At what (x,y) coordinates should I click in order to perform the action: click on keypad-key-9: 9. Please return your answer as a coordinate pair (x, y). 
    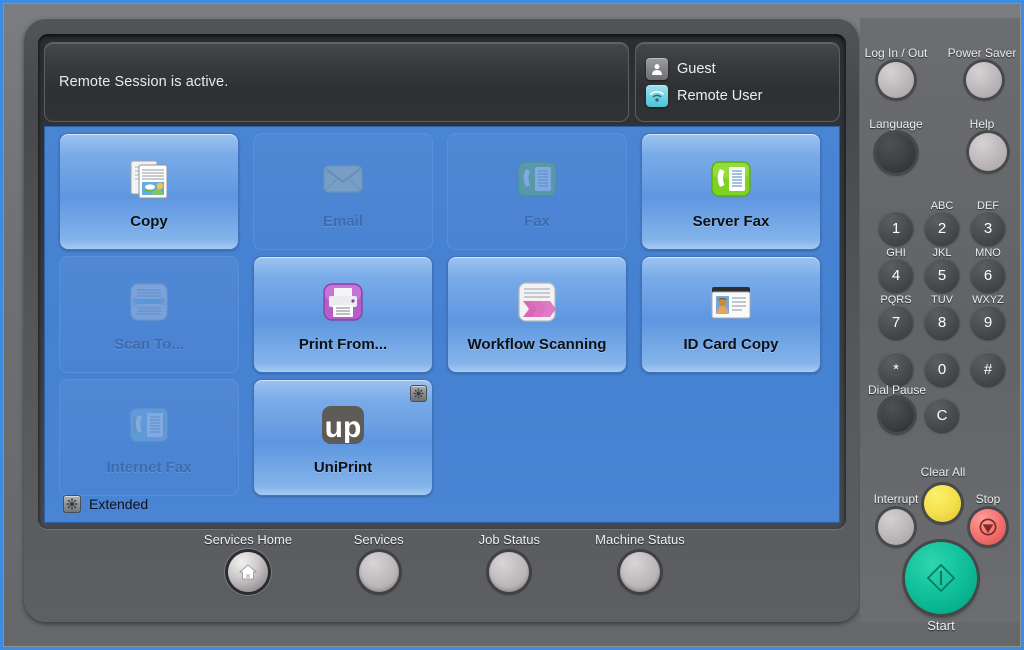
    Looking at the image, I should click on (988, 322).